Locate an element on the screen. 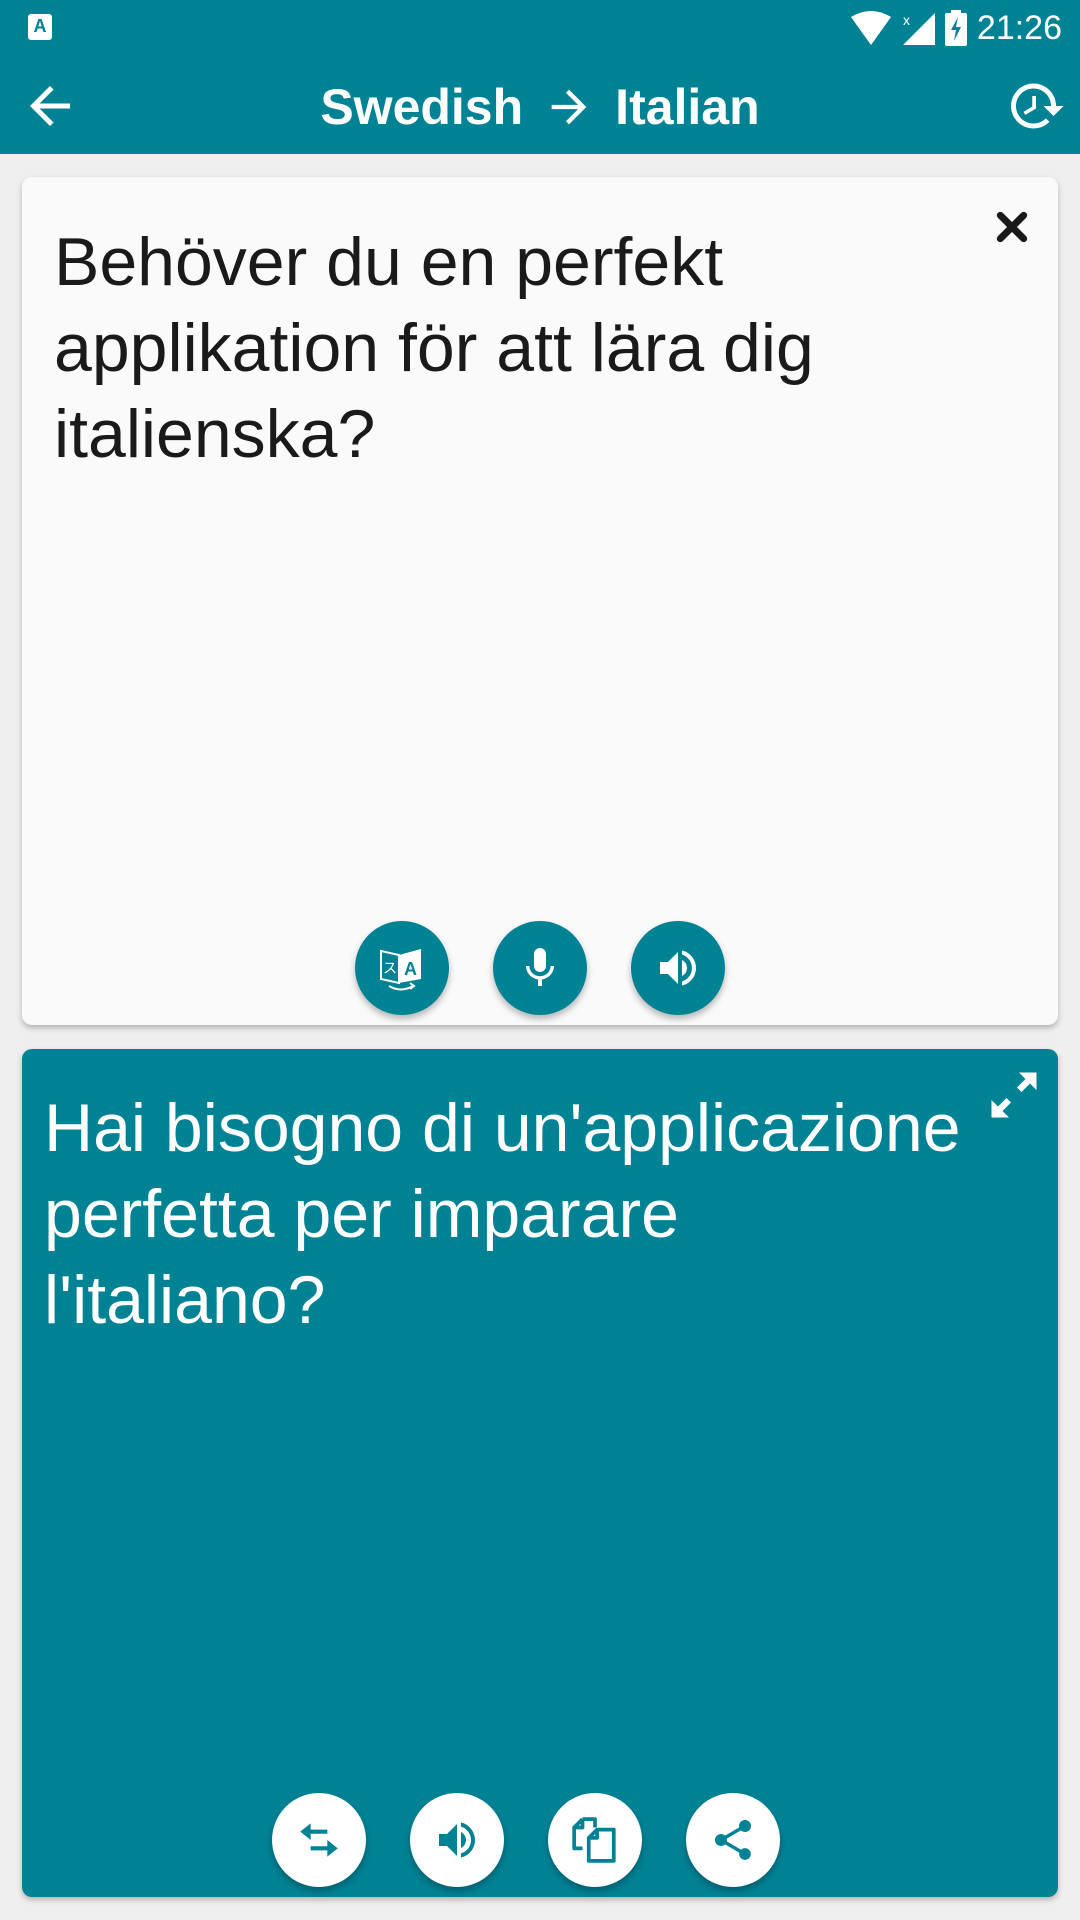 This screenshot has height=1920, width=1080. copy-icon is located at coordinates (594, 1840).